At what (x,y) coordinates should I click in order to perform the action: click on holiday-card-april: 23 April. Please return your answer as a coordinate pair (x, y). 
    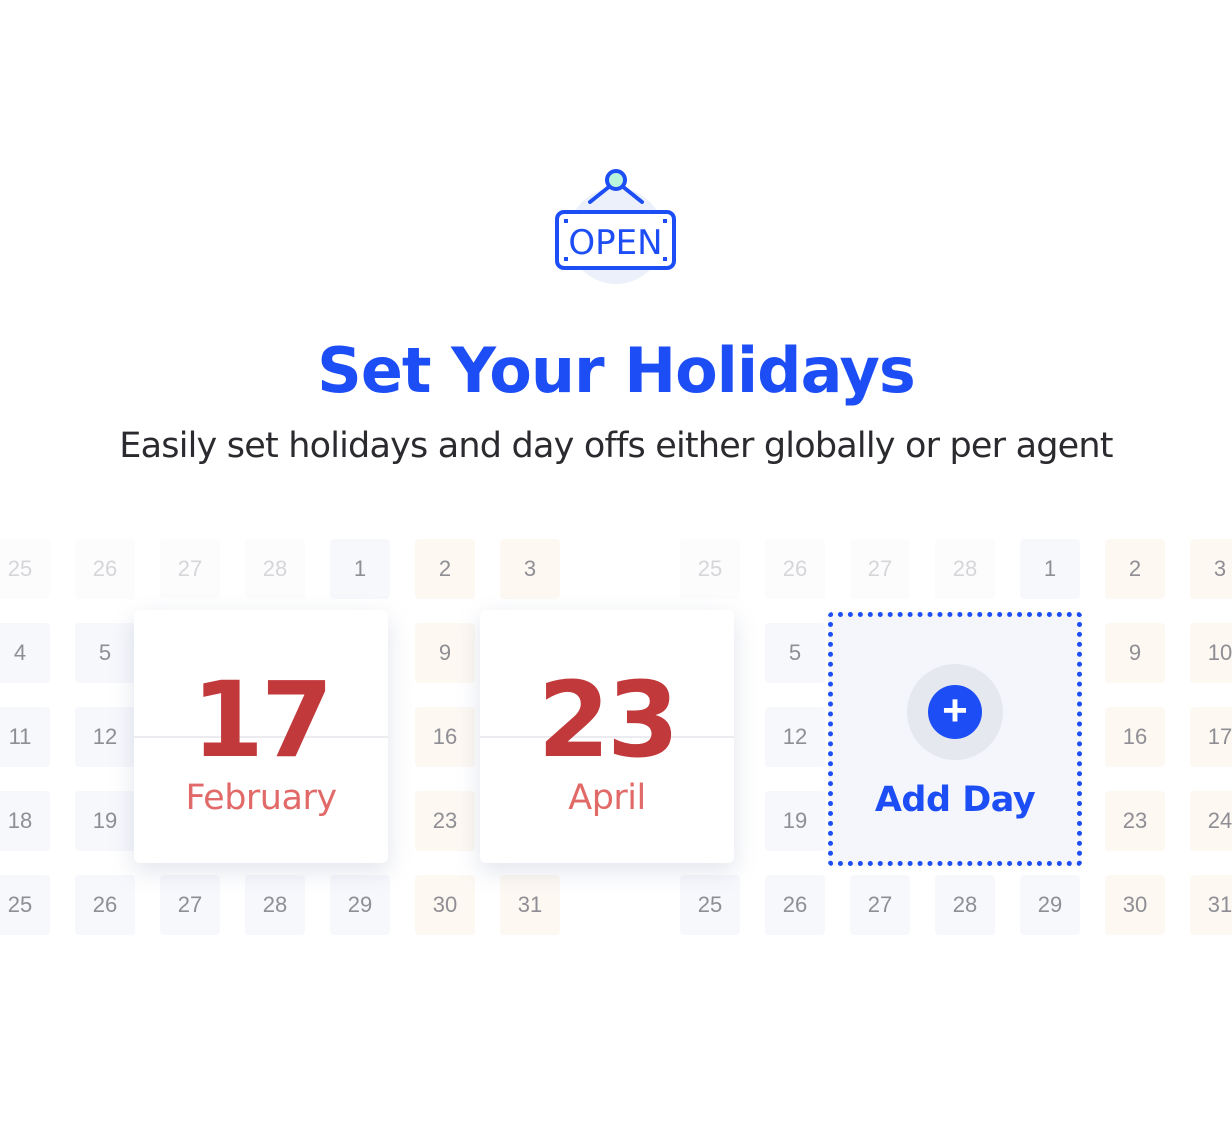
    Looking at the image, I should click on (607, 736).